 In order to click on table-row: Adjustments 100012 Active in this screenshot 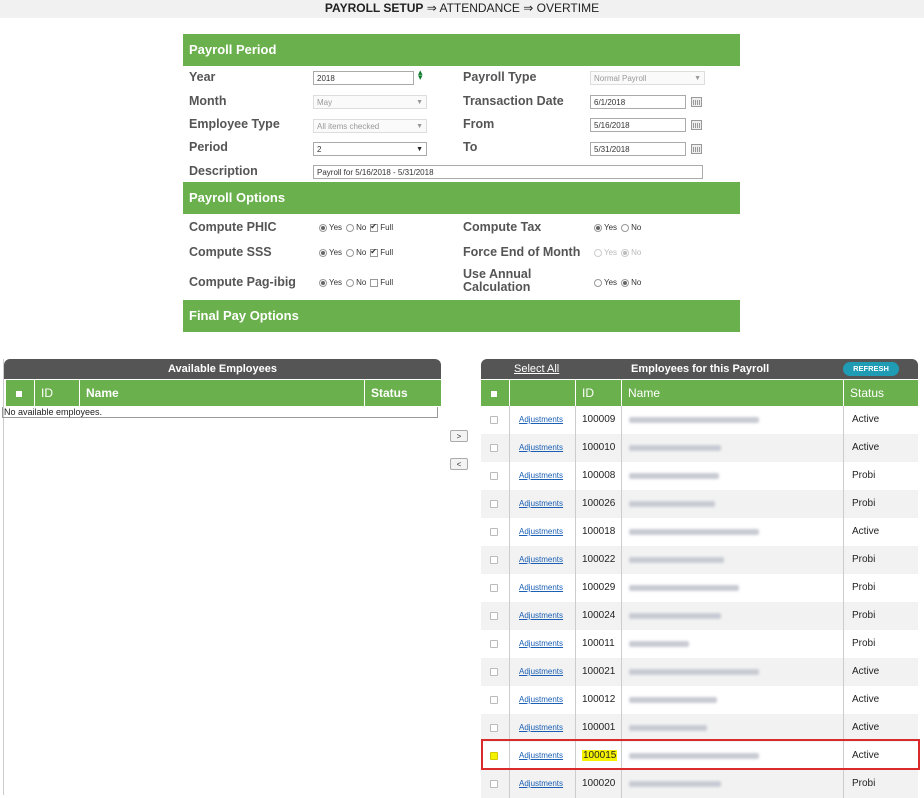, I will do `click(699, 700)`.